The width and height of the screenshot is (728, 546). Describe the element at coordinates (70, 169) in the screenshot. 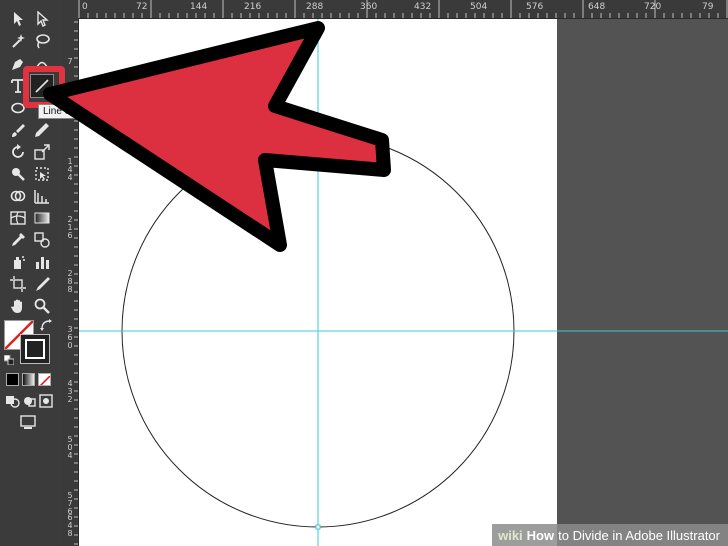

I see `ruler-label: 1 4 4` at that location.